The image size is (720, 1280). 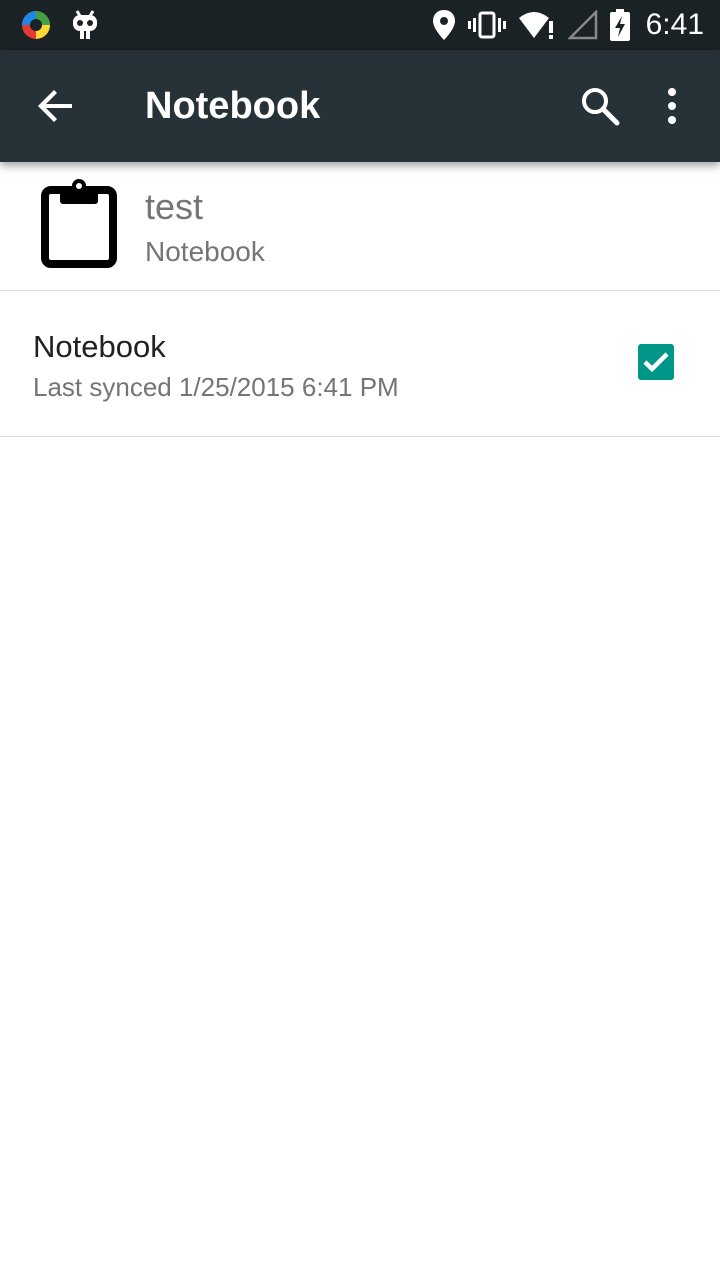 I want to click on checkmark-icon, so click(x=656, y=362).